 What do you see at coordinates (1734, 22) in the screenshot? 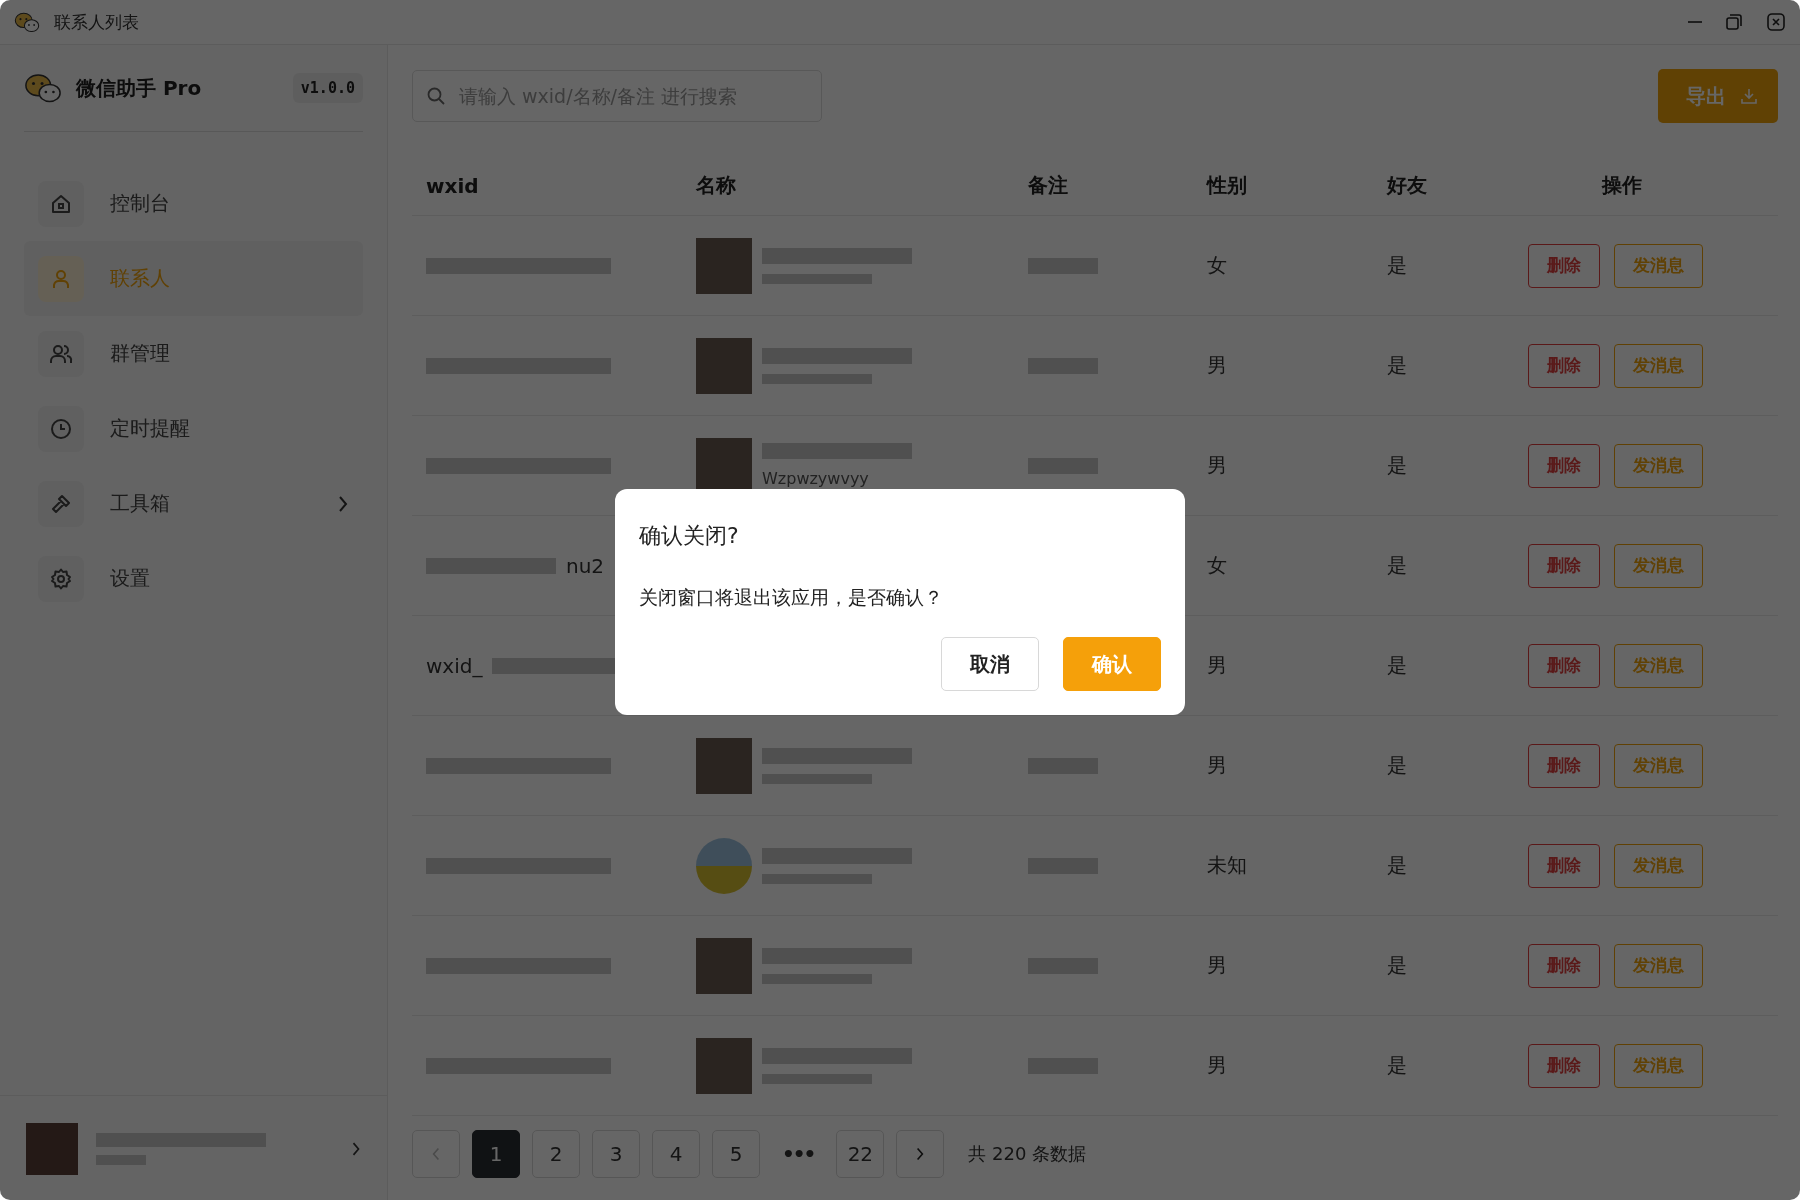
I see `restore-icon` at bounding box center [1734, 22].